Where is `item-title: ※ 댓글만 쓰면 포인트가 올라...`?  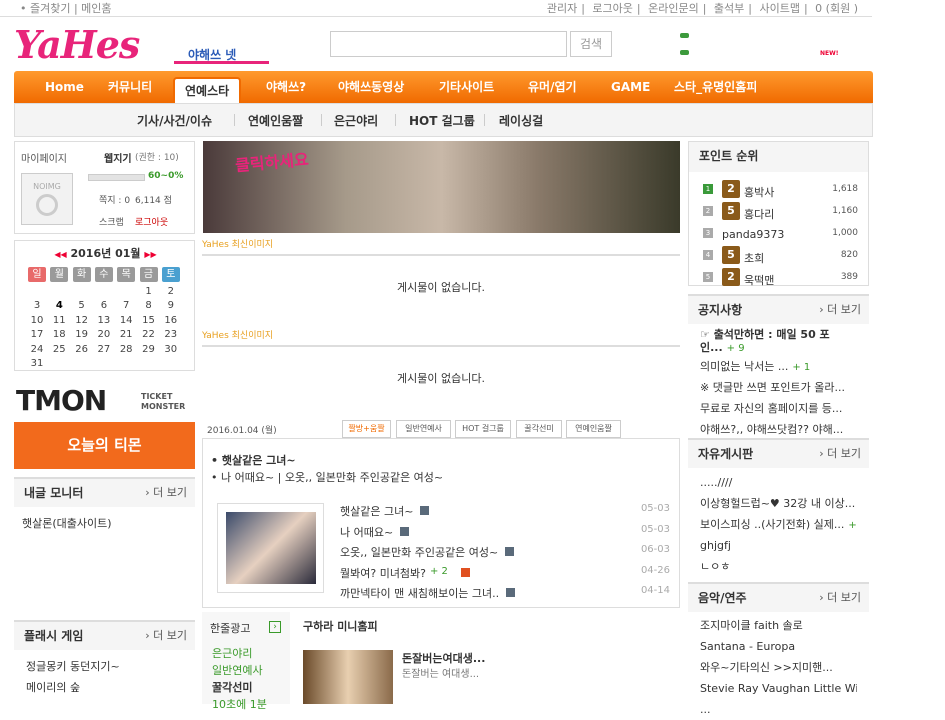 item-title: ※ 댓글만 쓰면 포인트가 올라... is located at coordinates (772, 387).